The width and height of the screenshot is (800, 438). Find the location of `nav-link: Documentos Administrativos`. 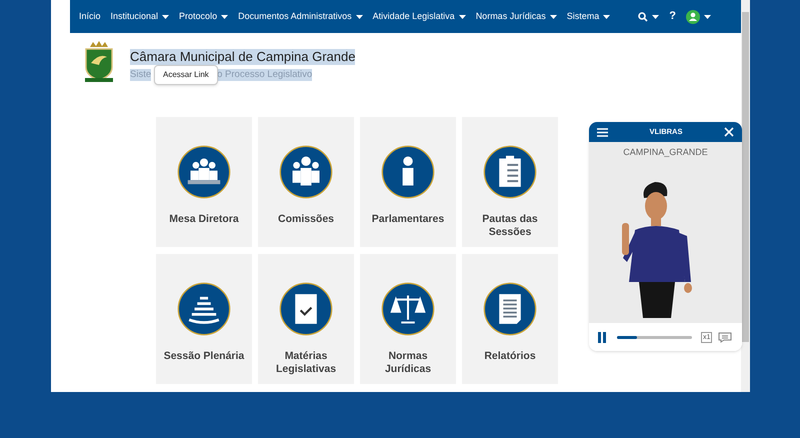

nav-link: Documentos Administrativos is located at coordinates (300, 17).